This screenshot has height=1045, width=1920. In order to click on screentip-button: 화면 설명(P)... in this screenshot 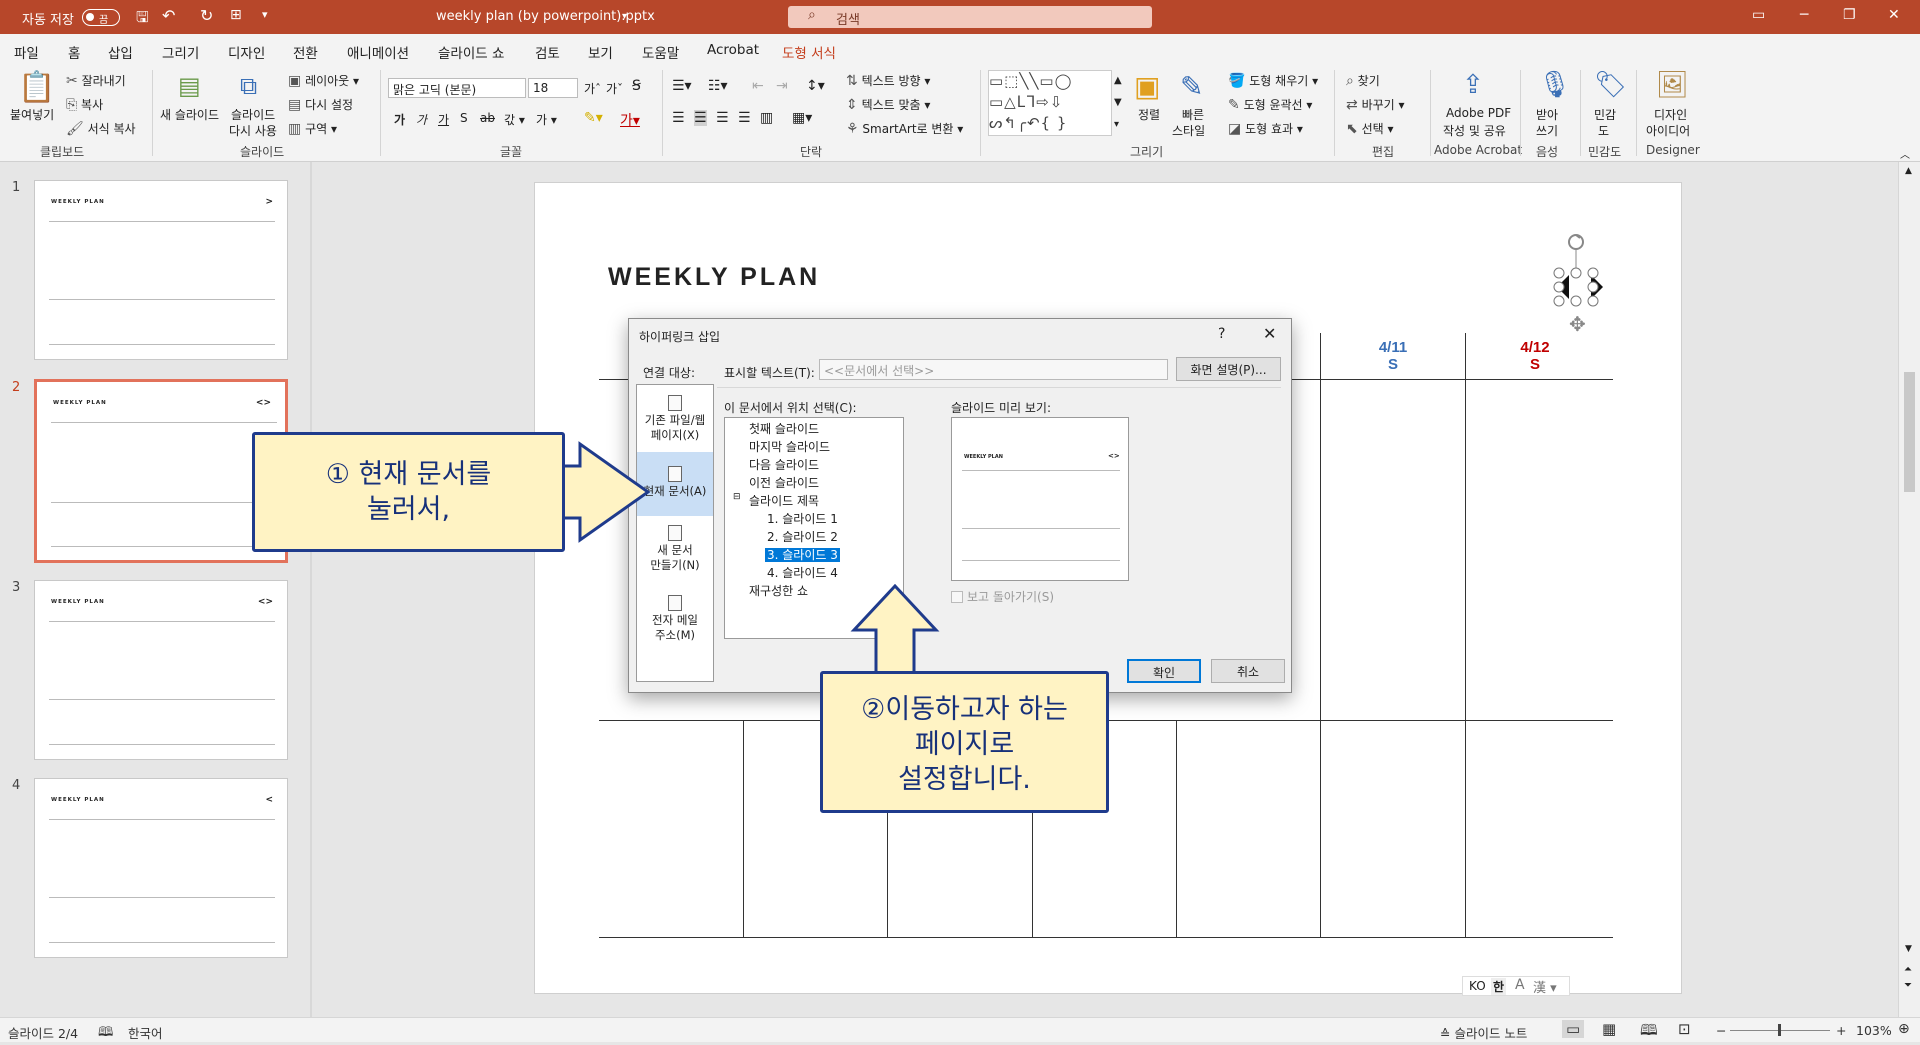, I will do `click(1228, 369)`.